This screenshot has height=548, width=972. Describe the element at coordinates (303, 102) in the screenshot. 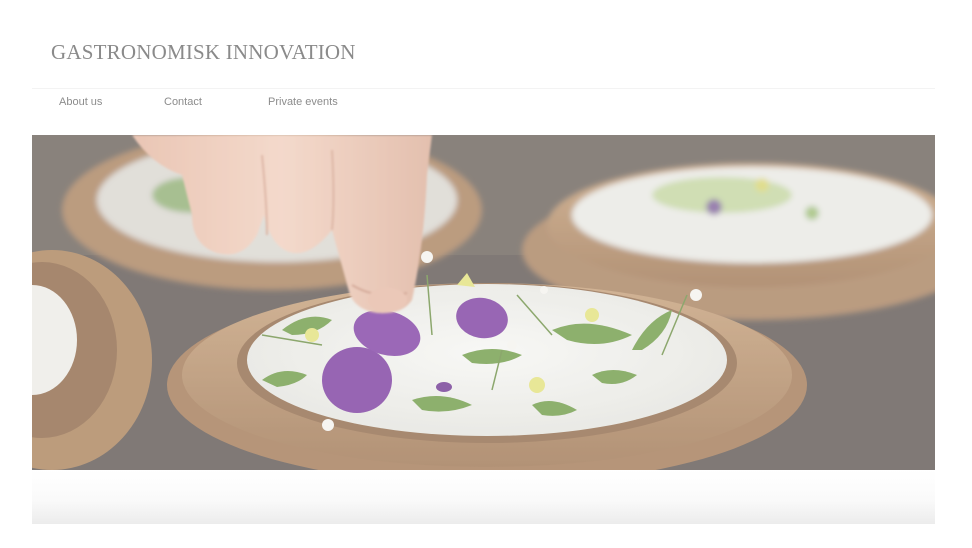

I see `nav-private-events-link: Private events` at that location.